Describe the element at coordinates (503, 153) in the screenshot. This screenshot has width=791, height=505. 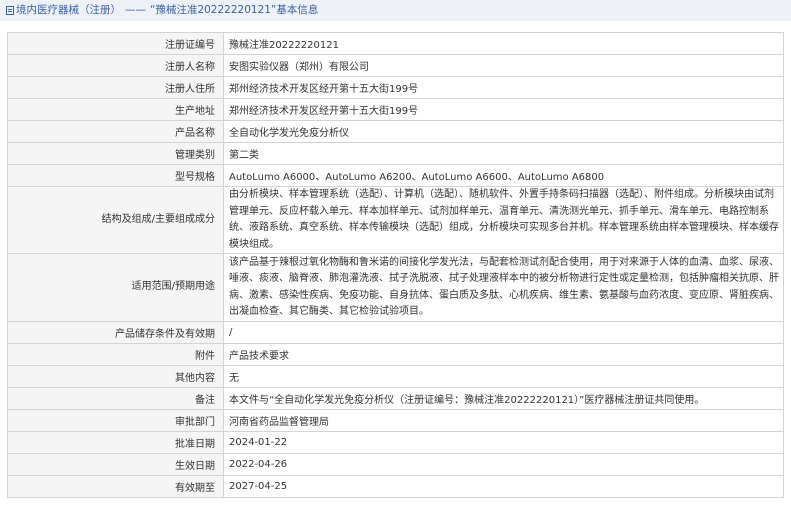
I see `field-value-management-class: 第二类` at that location.